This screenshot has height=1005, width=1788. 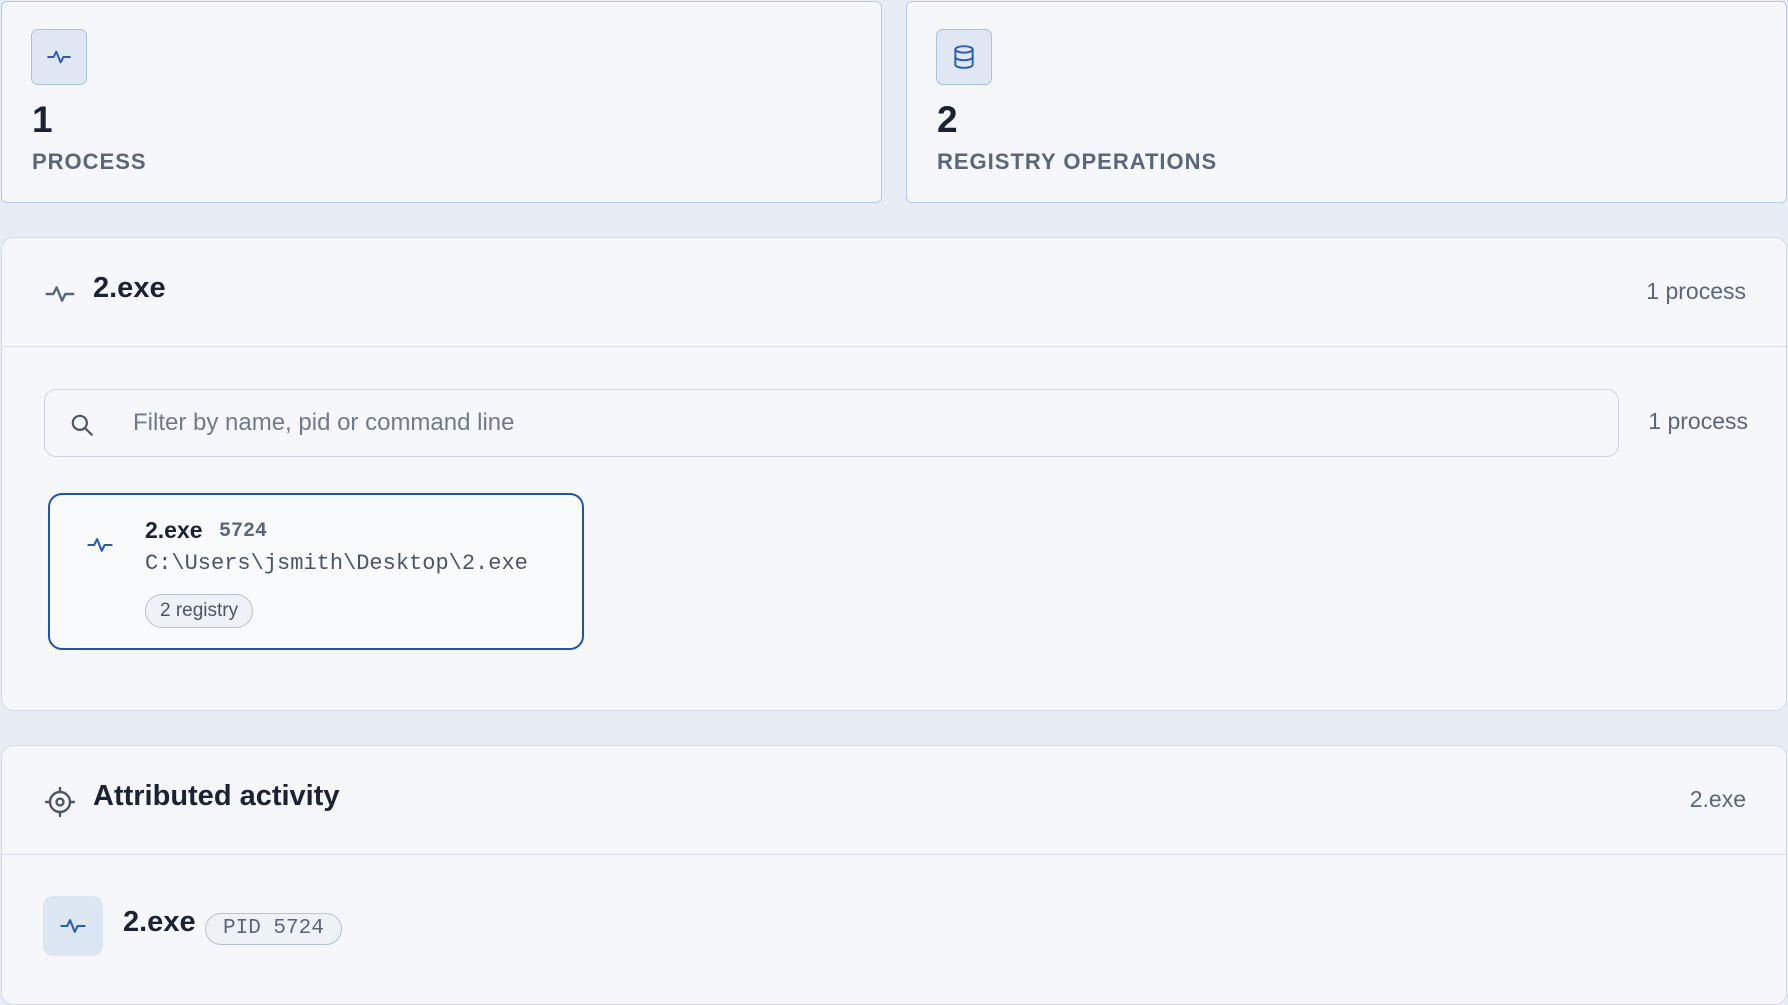 What do you see at coordinates (1696, 291) in the screenshot?
I see `panel-meta: 1 process` at bounding box center [1696, 291].